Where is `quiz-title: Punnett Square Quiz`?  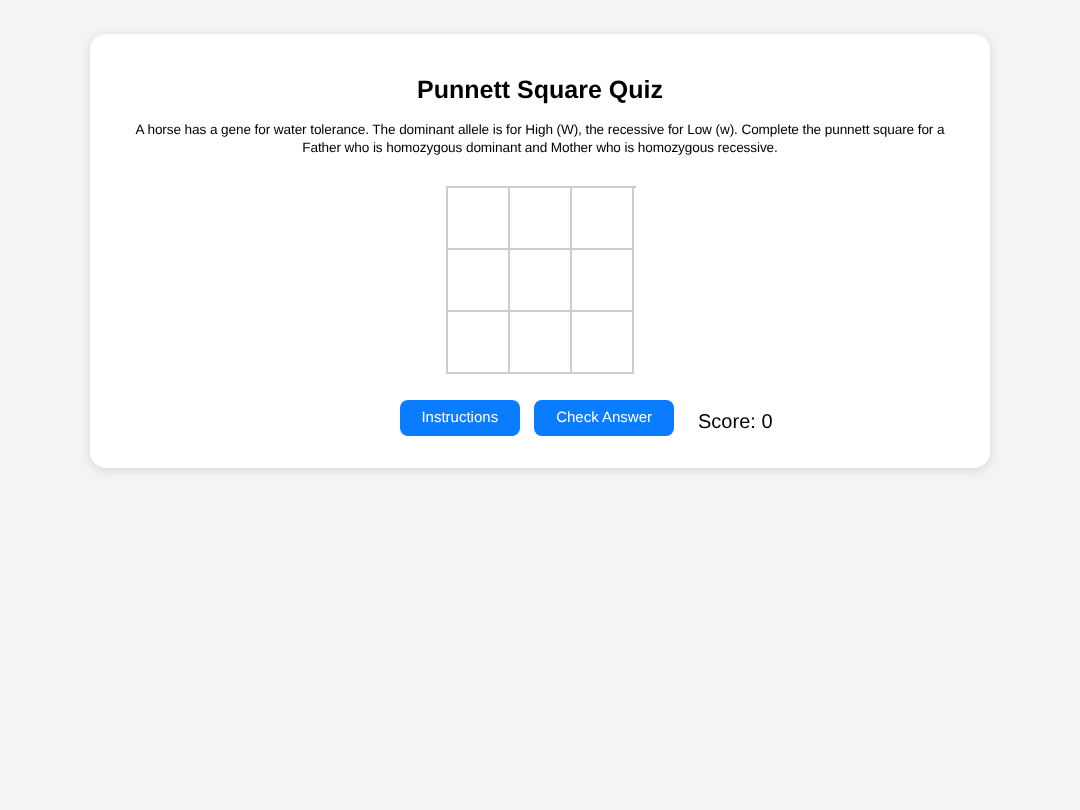
quiz-title: Punnett Square Quiz is located at coordinates (540, 91).